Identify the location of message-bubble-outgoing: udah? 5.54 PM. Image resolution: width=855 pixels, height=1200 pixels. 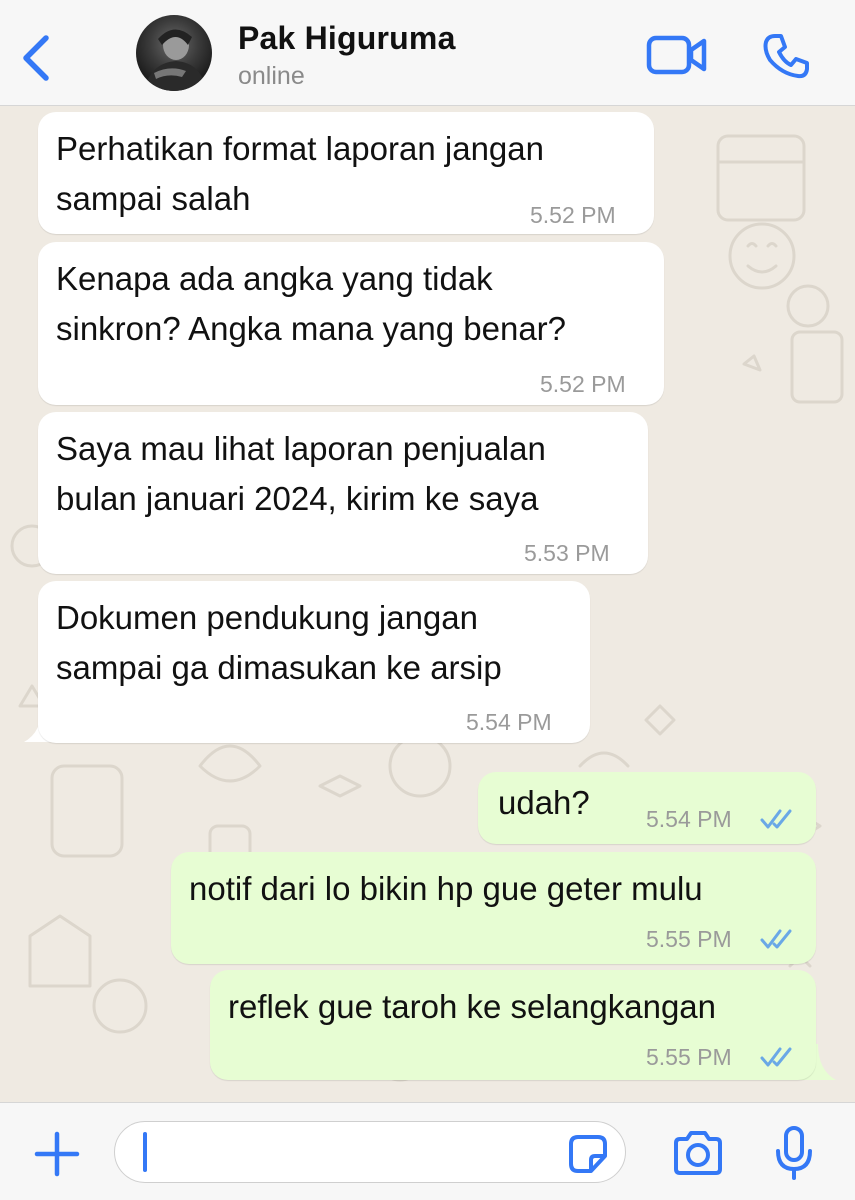
(647, 808).